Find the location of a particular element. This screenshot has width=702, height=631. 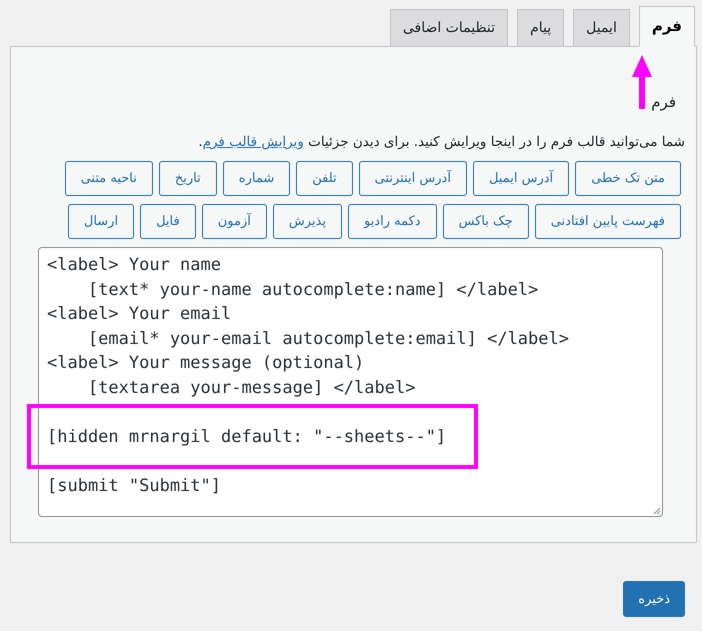

tag-button: ناحیه متنی is located at coordinates (108, 178).